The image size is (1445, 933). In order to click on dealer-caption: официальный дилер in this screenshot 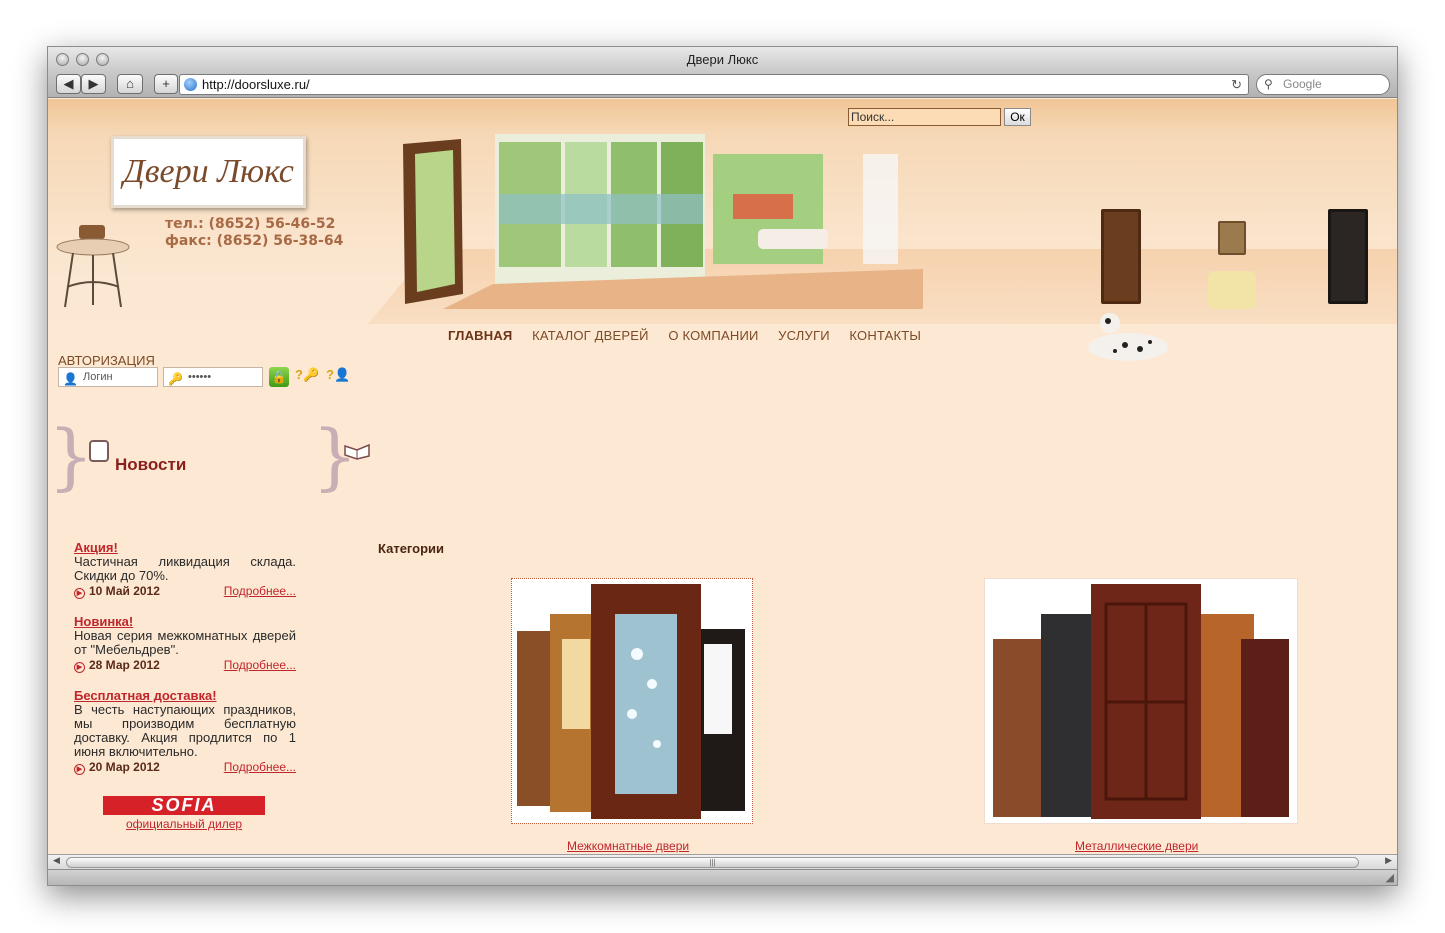, I will do `click(184, 824)`.